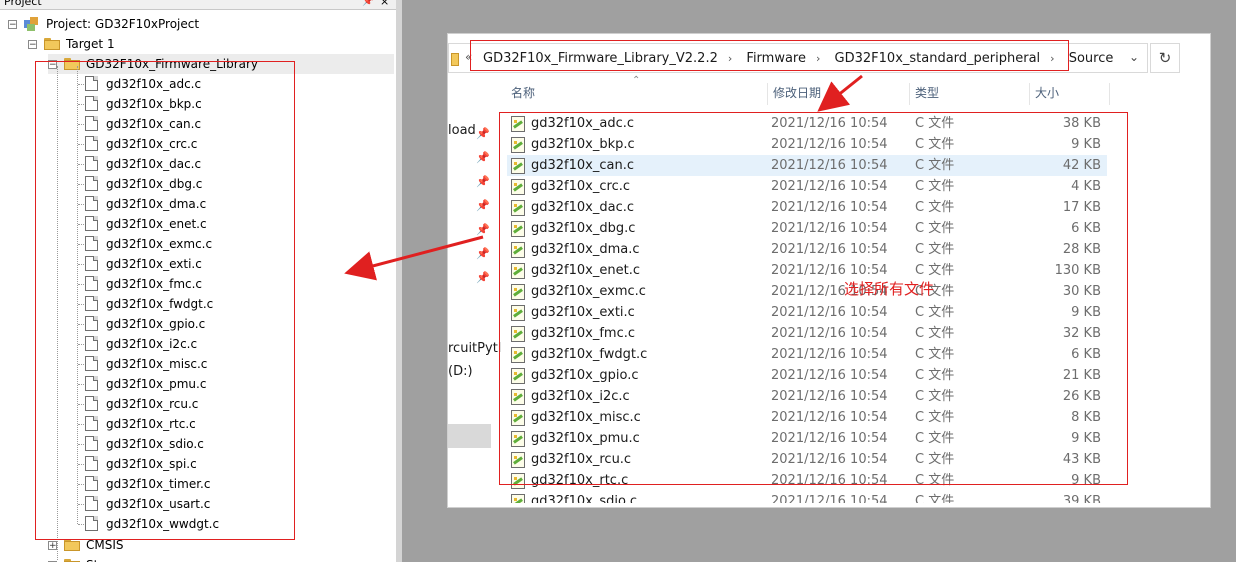 The width and height of the screenshot is (1236, 562). I want to click on file-row: gd32f10x_sdio.c 2021/12/16 10:54 C 文件 39 KB, so click(807, 497).